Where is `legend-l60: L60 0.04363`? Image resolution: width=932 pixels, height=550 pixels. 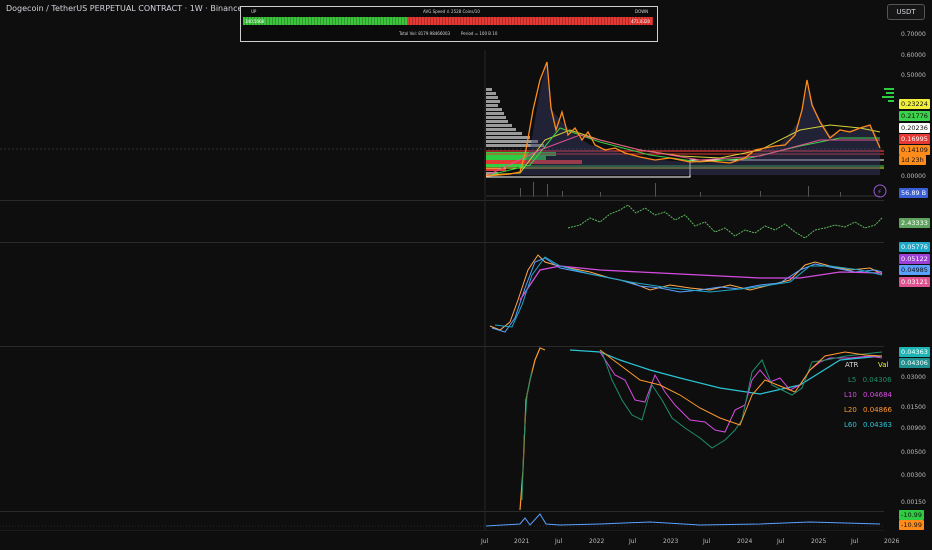
legend-l60: L60 0.04363 is located at coordinates (868, 425).